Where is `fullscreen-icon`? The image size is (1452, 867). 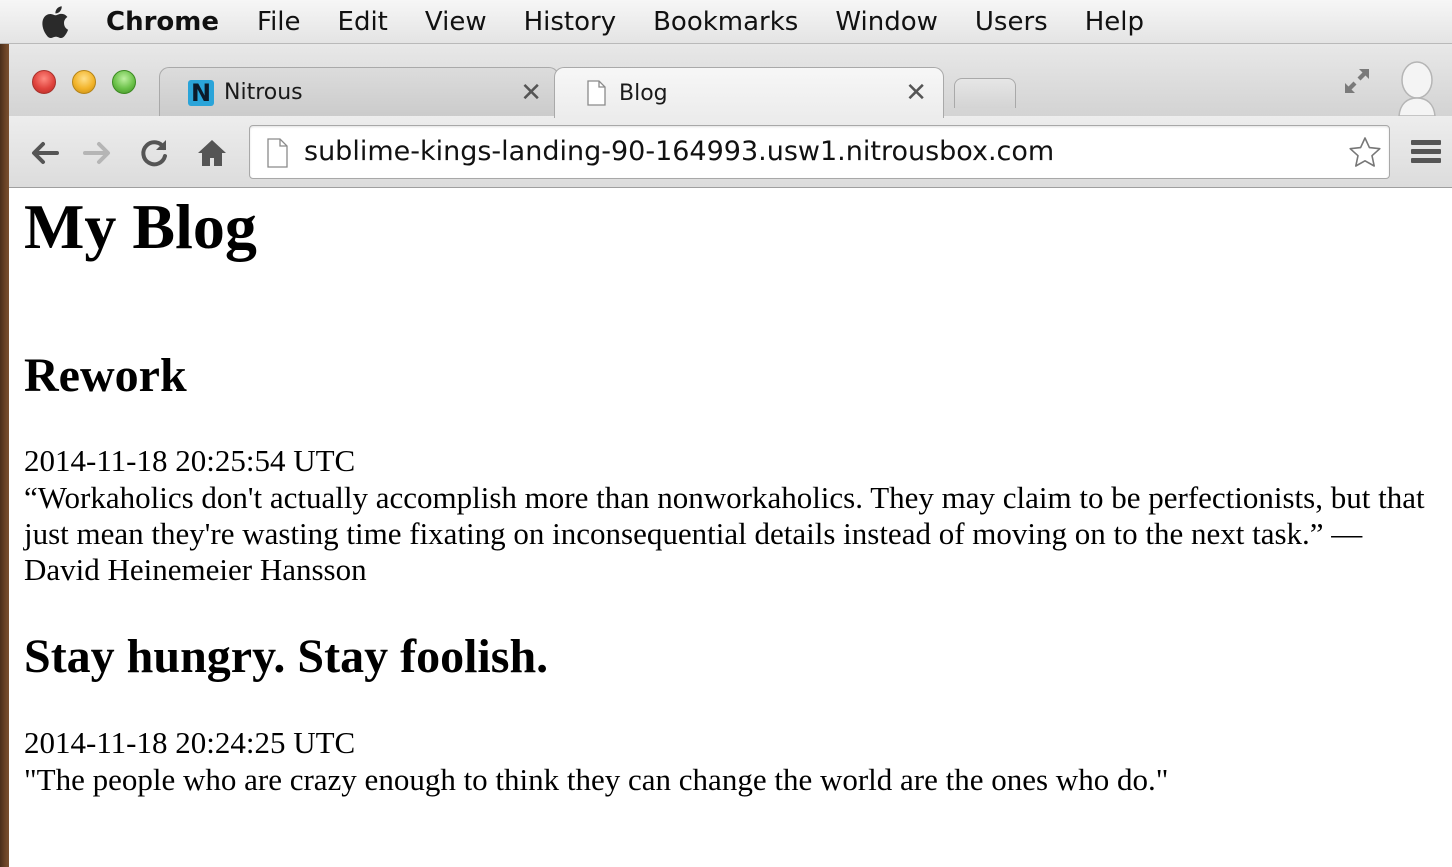
fullscreen-icon is located at coordinates (1357, 81).